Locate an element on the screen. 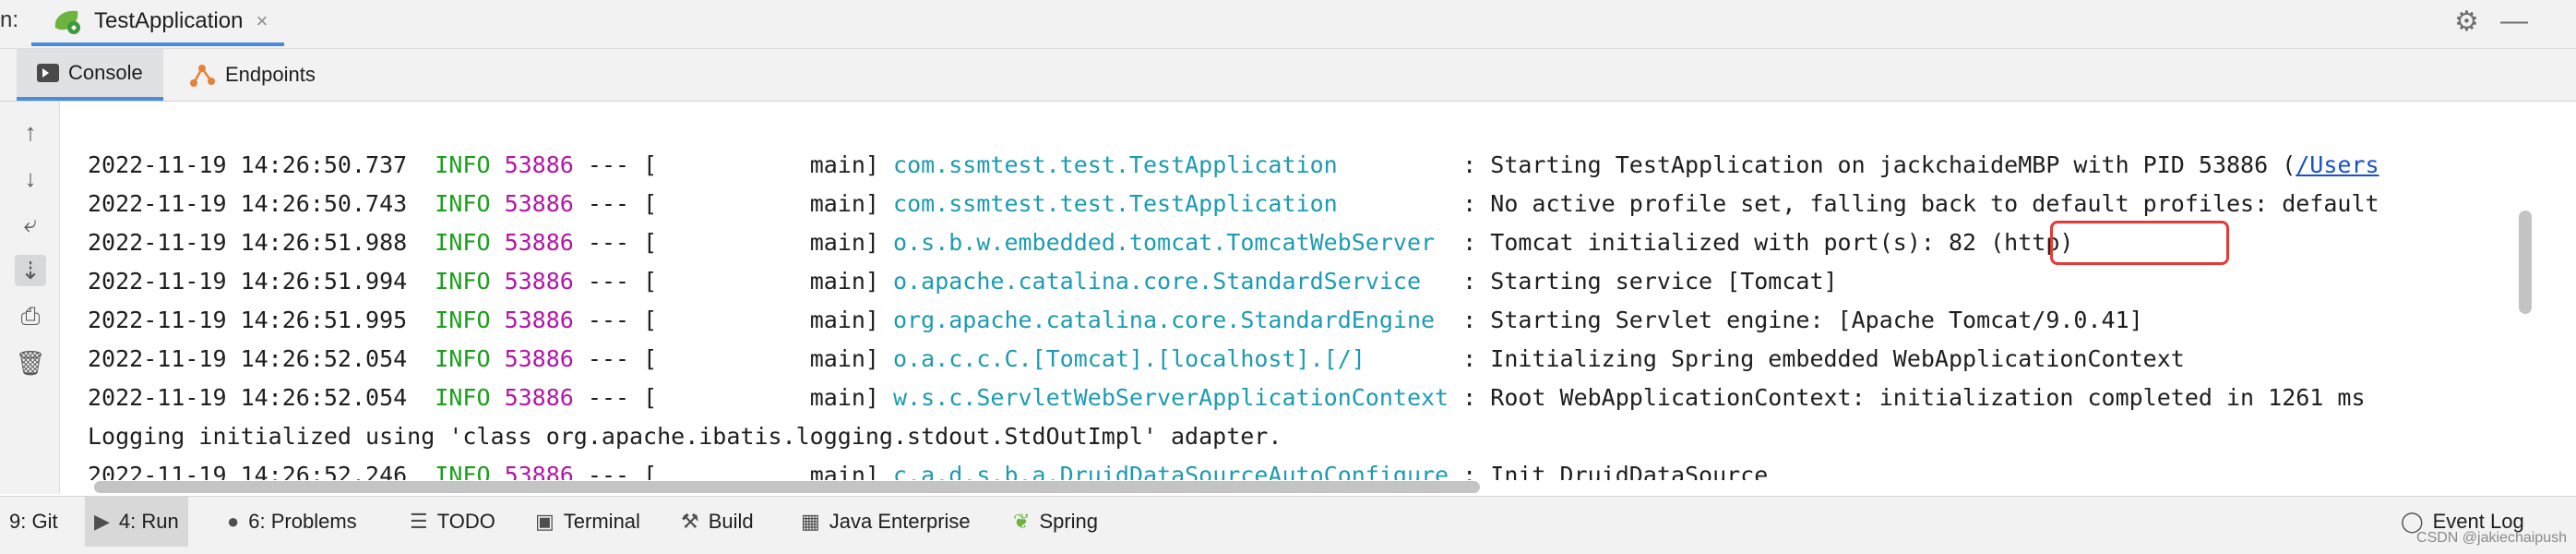  logger-link: o.apache.catalina.core.StandardService is located at coordinates (1171, 282).